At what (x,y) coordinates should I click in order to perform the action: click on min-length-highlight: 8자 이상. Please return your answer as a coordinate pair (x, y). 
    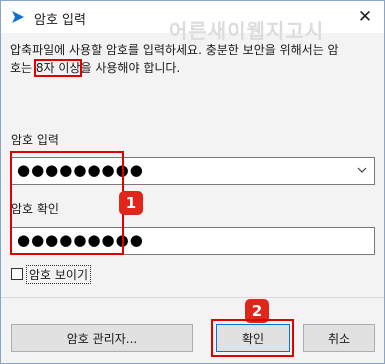
    Looking at the image, I should click on (58, 68).